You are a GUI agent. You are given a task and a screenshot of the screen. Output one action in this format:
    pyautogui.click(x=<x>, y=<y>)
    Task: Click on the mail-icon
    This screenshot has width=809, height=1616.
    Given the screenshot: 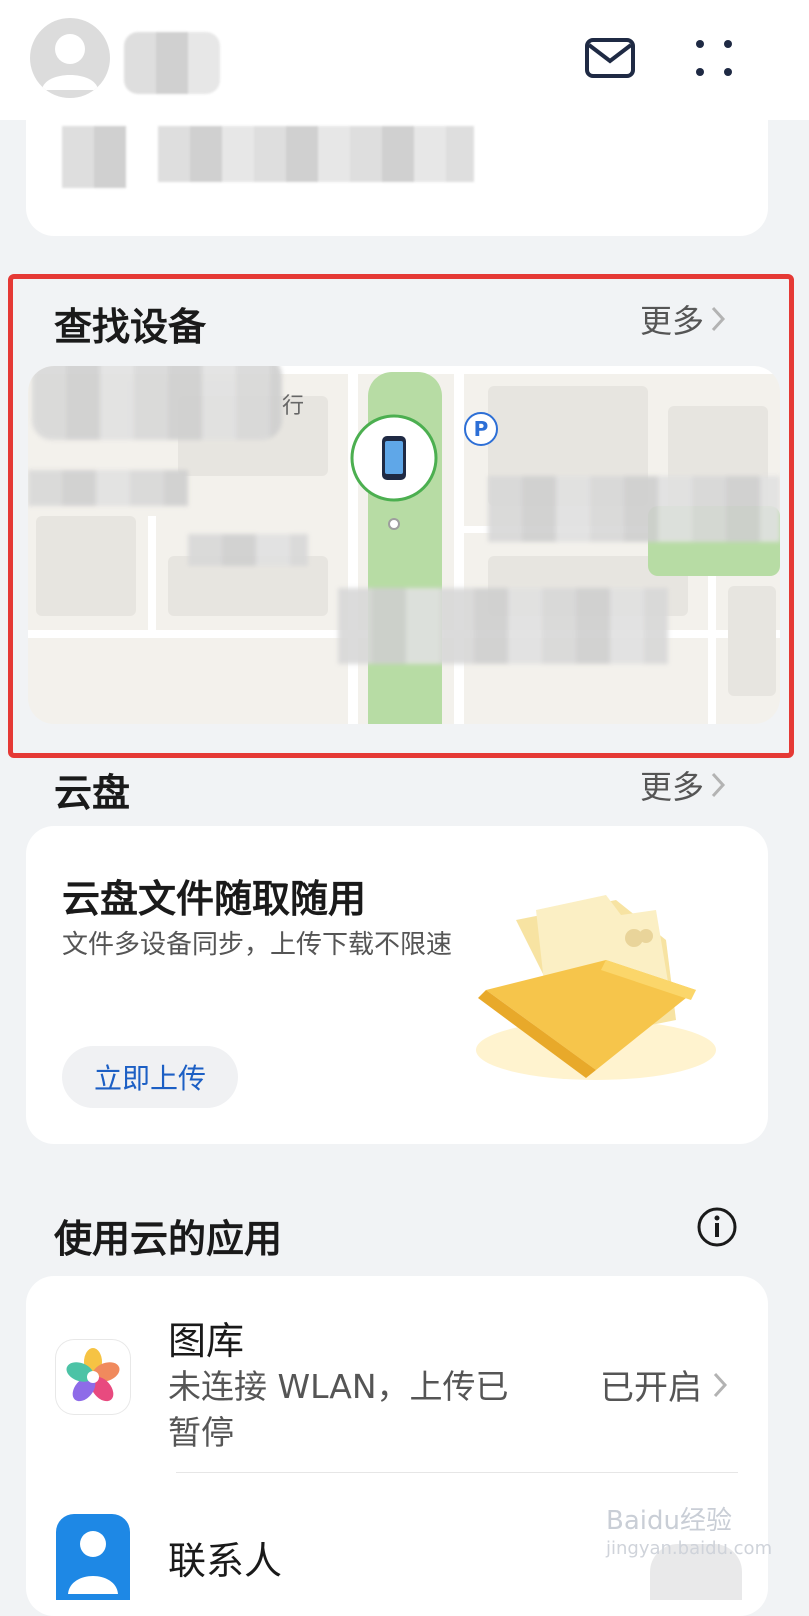 What is the action you would take?
    pyautogui.click(x=610, y=58)
    